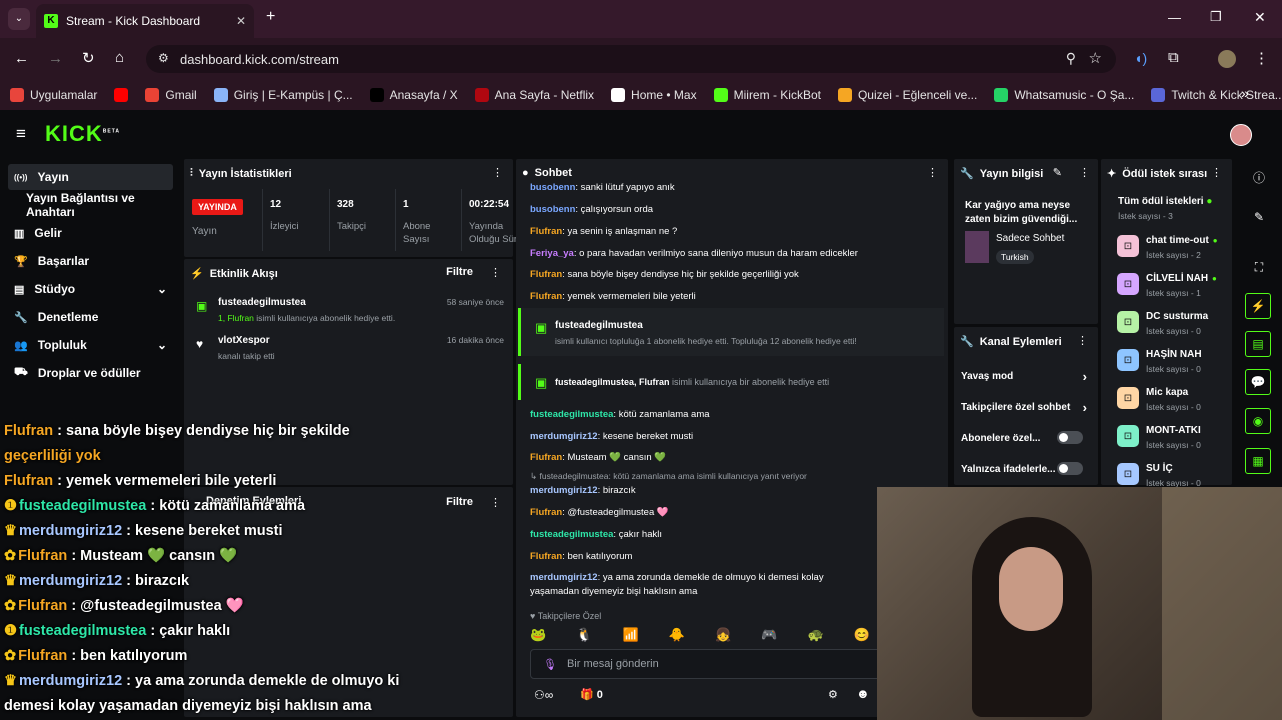 This screenshot has height=720, width=1282. What do you see at coordinates (1095, 58) in the screenshot?
I see `bookmark-star-icon: ☆` at bounding box center [1095, 58].